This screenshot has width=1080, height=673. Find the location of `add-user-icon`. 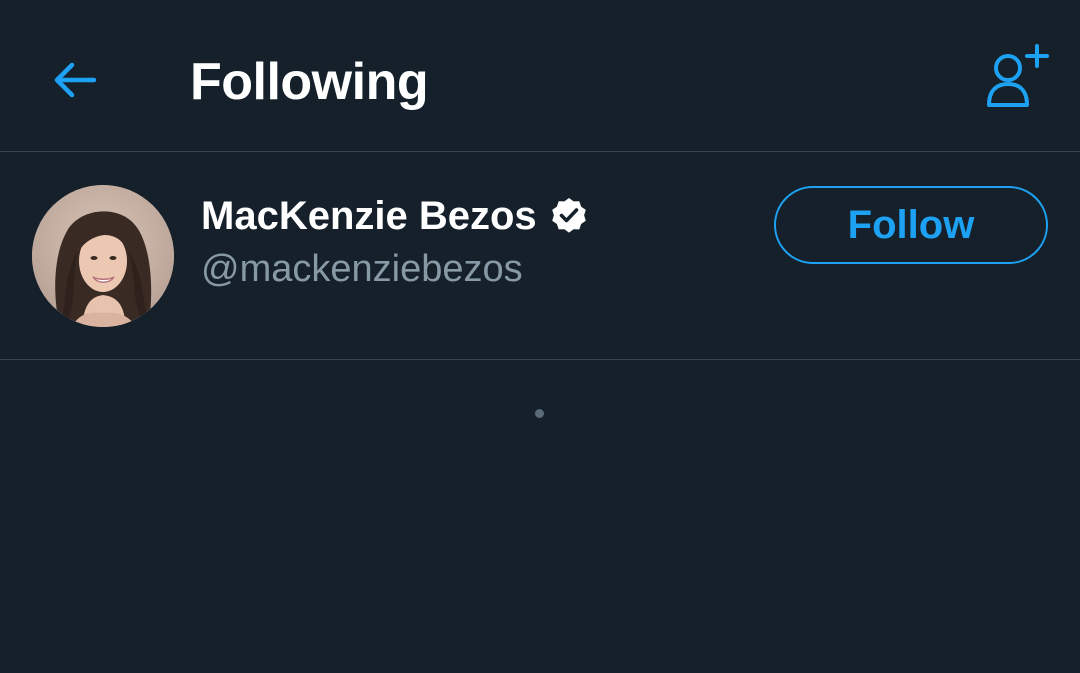

add-user-icon is located at coordinates (1018, 75).